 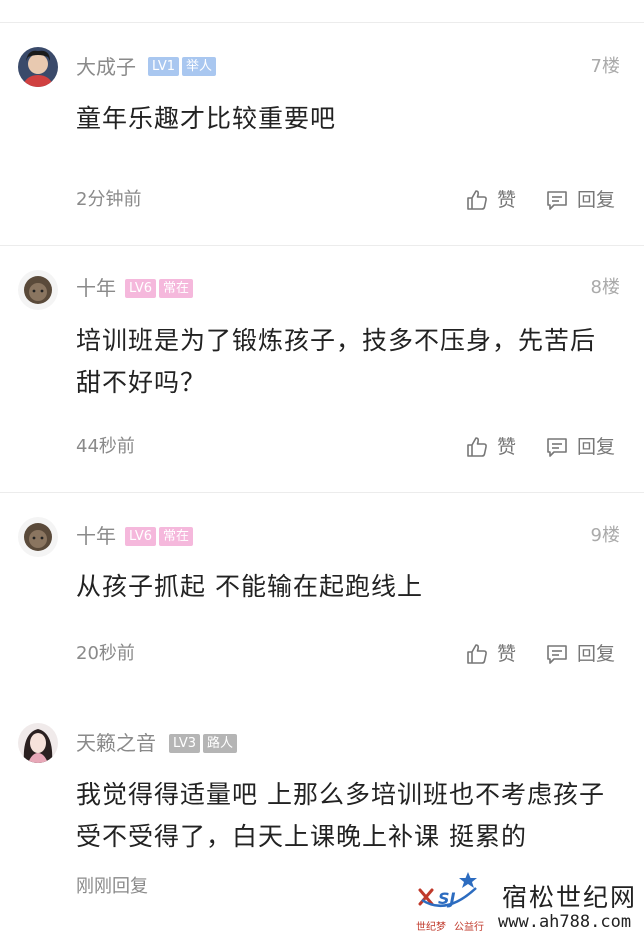 I want to click on user-badges: LV1 举人, so click(x=182, y=66).